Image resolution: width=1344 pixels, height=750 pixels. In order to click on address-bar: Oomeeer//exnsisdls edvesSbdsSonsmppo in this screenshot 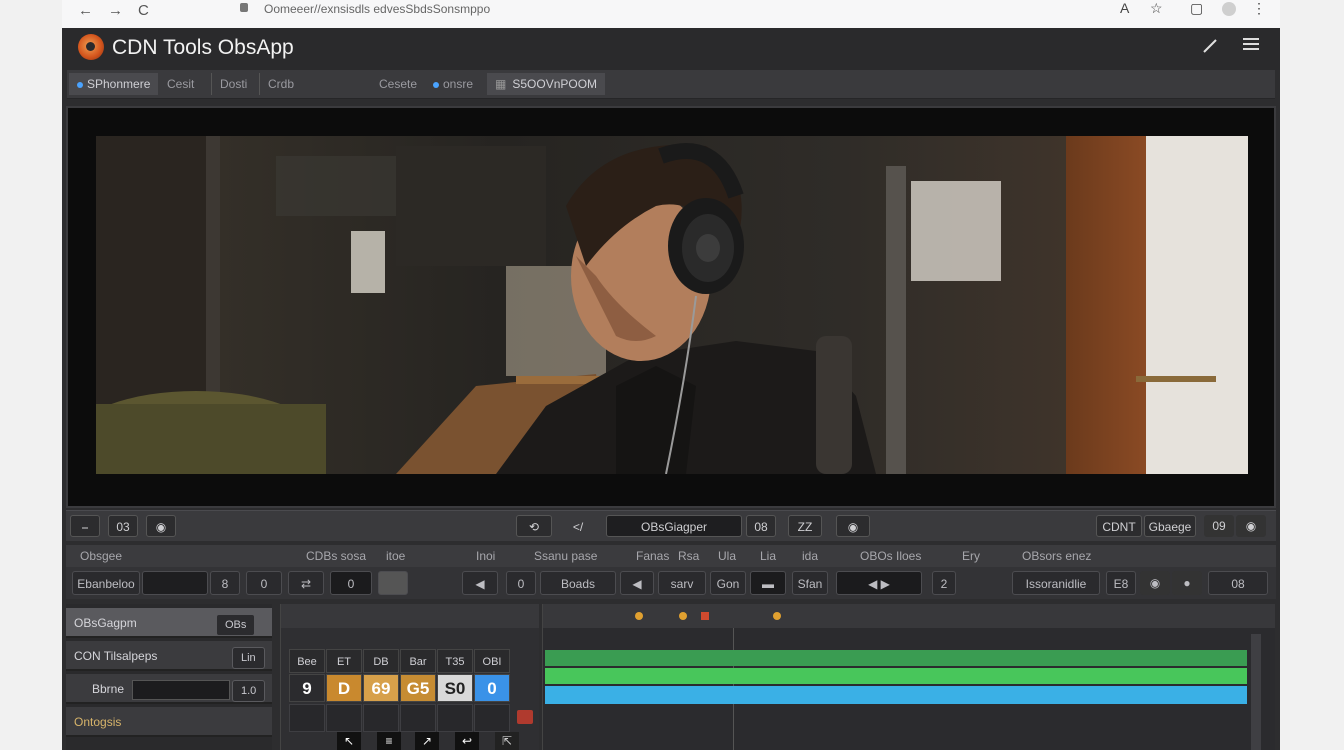, I will do `click(723, 11)`.